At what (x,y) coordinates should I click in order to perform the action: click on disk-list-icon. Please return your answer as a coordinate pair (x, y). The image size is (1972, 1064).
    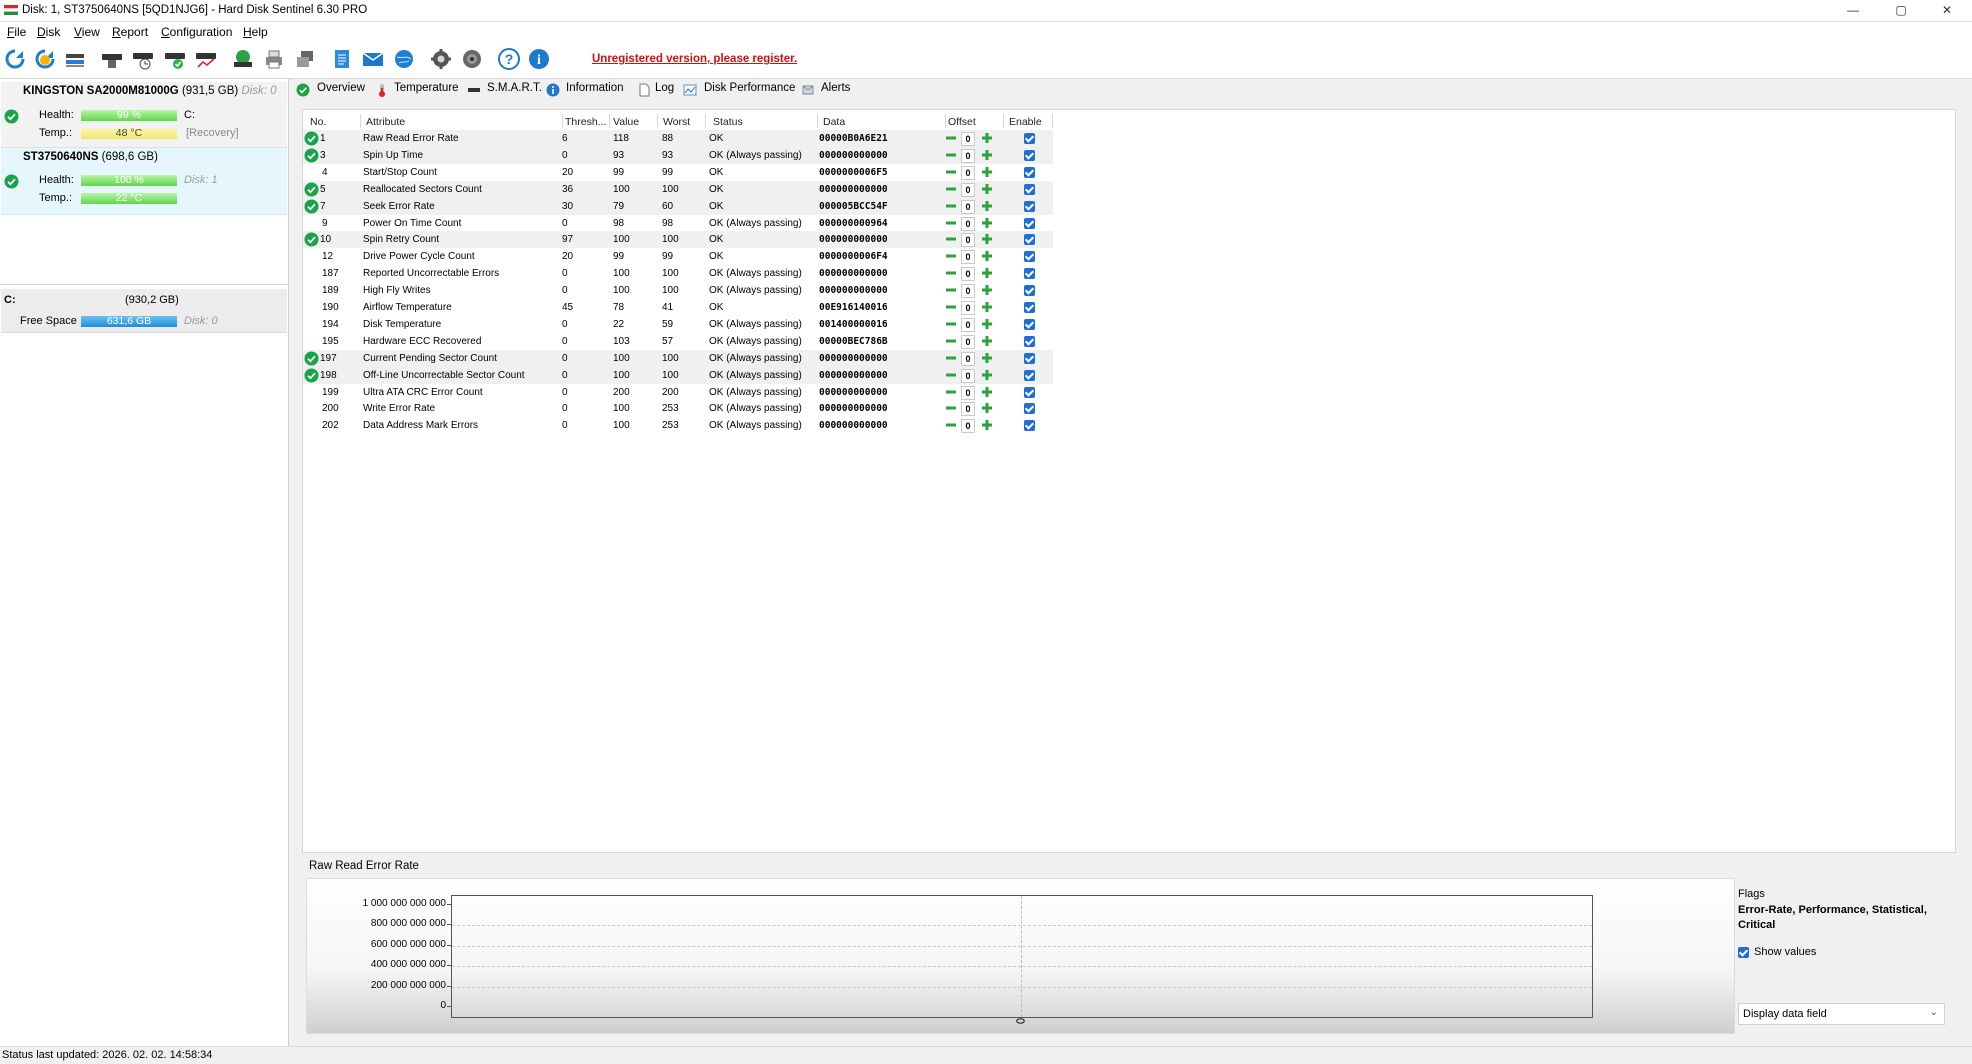
    Looking at the image, I should click on (75, 59).